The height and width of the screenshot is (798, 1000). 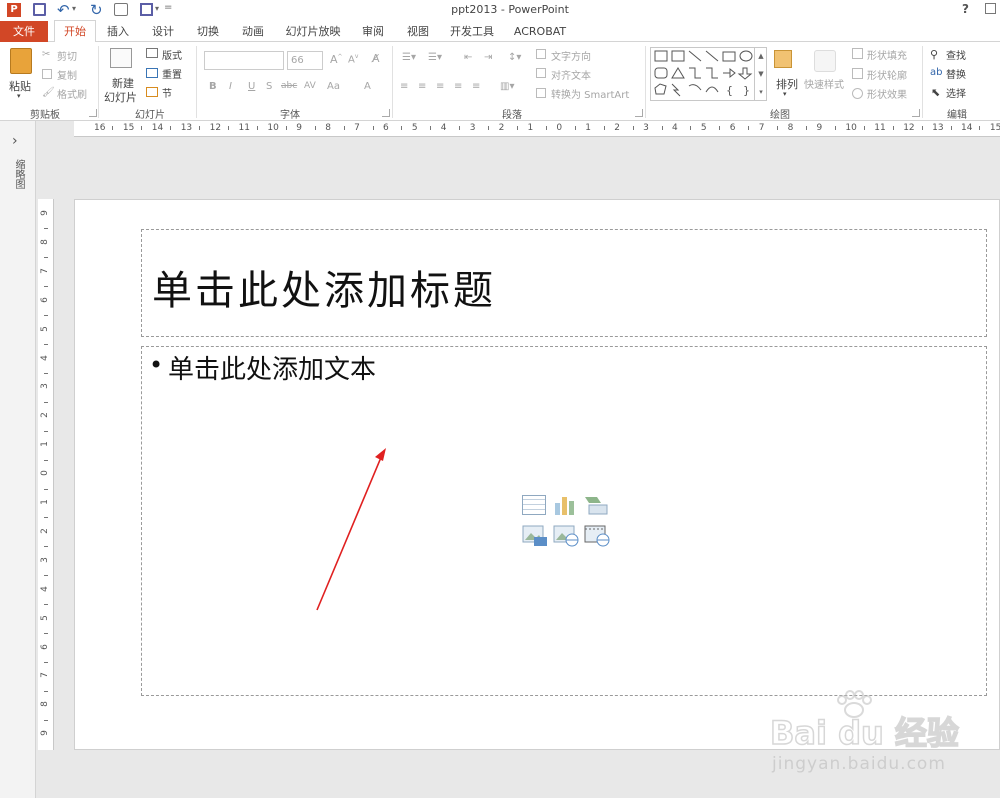 What do you see at coordinates (541, 54) in the screenshot?
I see `text-direction-icon` at bounding box center [541, 54].